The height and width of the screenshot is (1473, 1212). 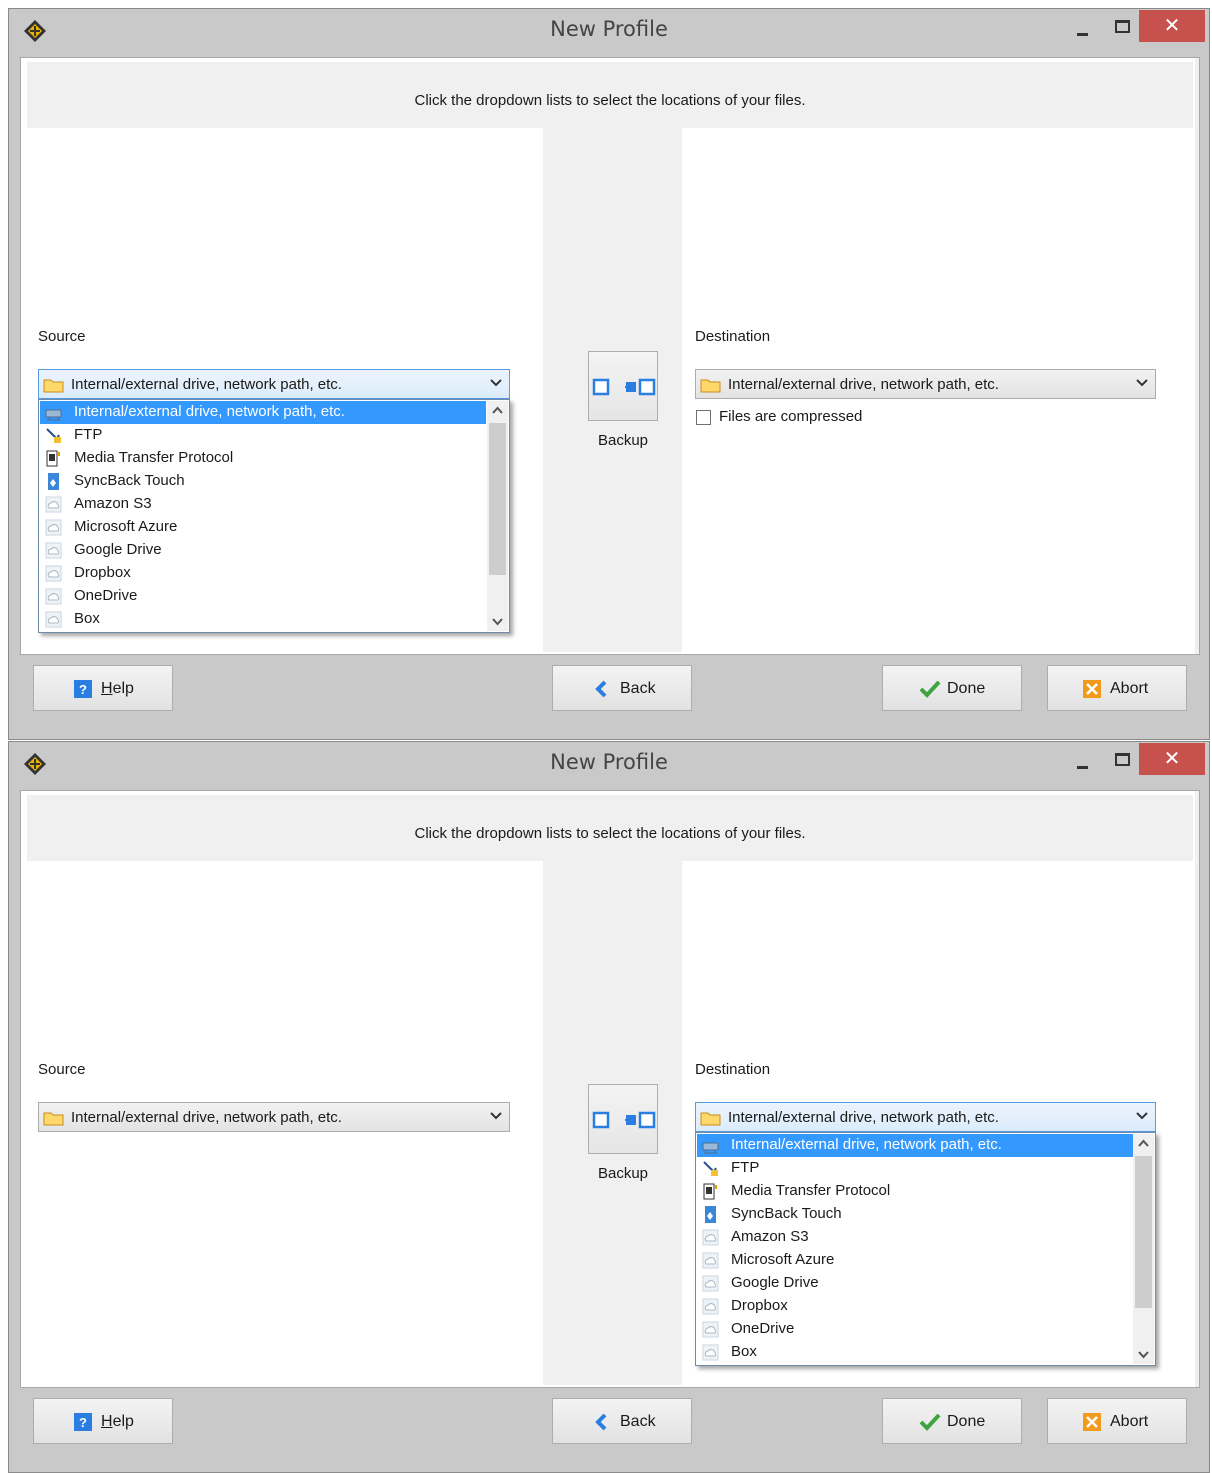 What do you see at coordinates (733, 336) in the screenshot?
I see `destination-label: Destination` at bounding box center [733, 336].